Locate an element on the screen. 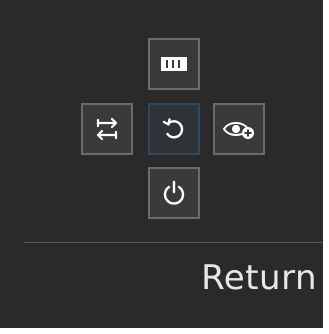  swap-arrows-icon is located at coordinates (107, 129).